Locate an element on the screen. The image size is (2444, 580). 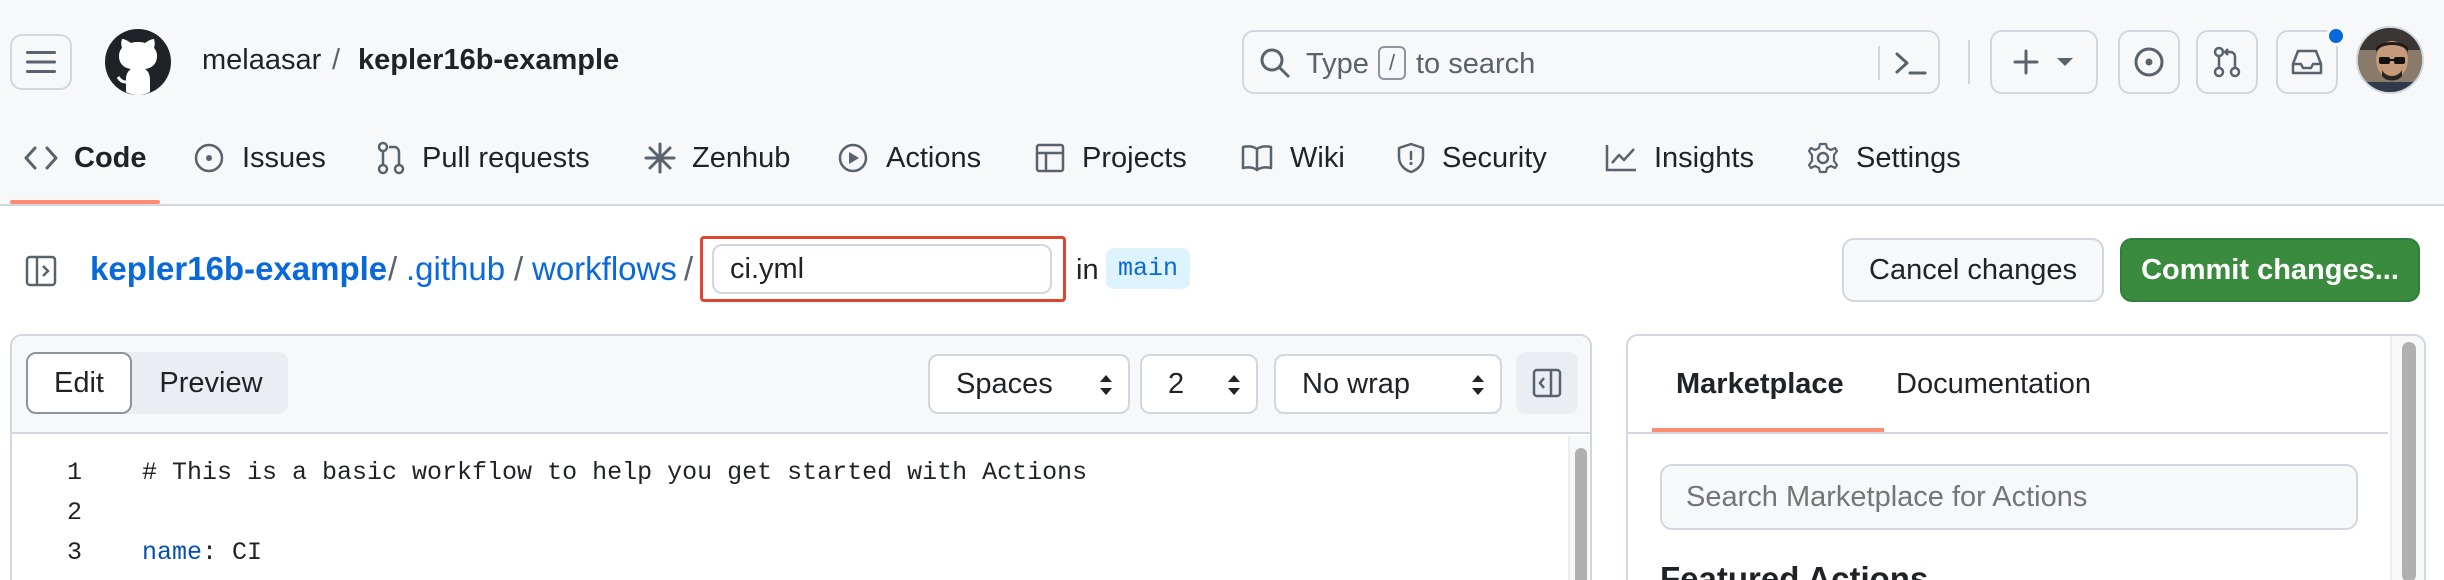
tab-actions: Actions is located at coordinates (908, 158).